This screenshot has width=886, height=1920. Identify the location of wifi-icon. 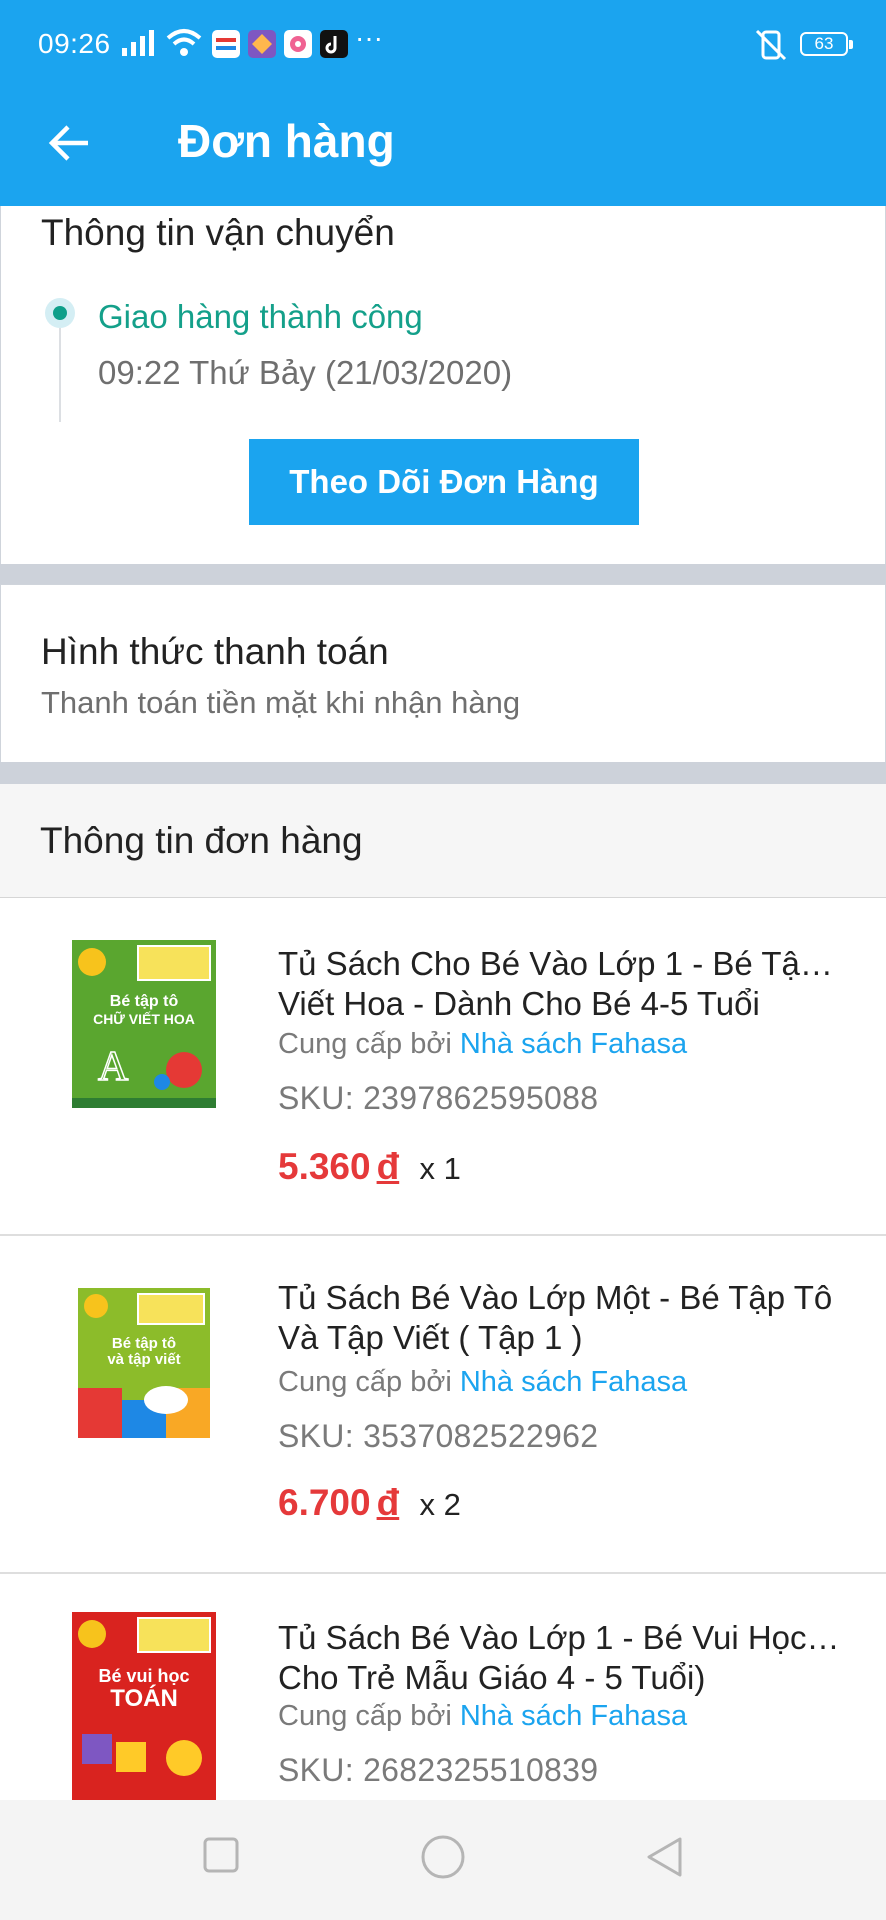
(184, 42).